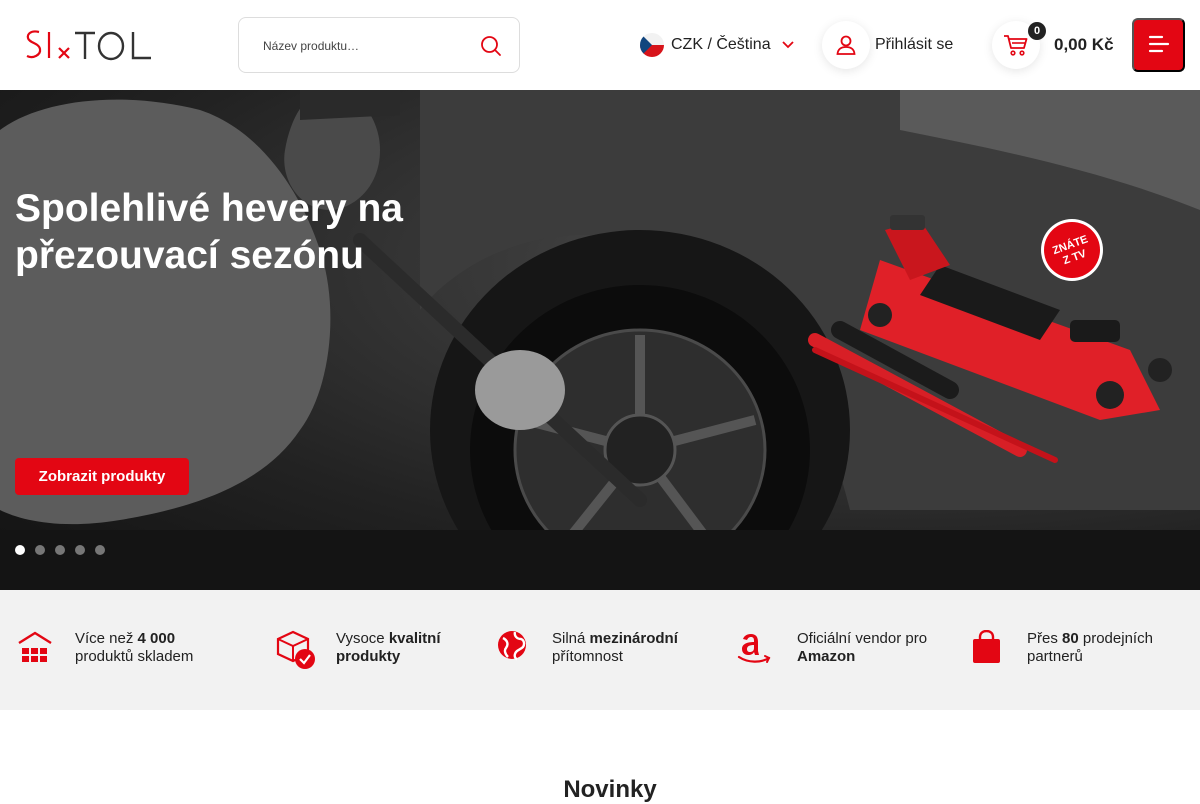  I want to click on czech-flag-icon, so click(652, 45).